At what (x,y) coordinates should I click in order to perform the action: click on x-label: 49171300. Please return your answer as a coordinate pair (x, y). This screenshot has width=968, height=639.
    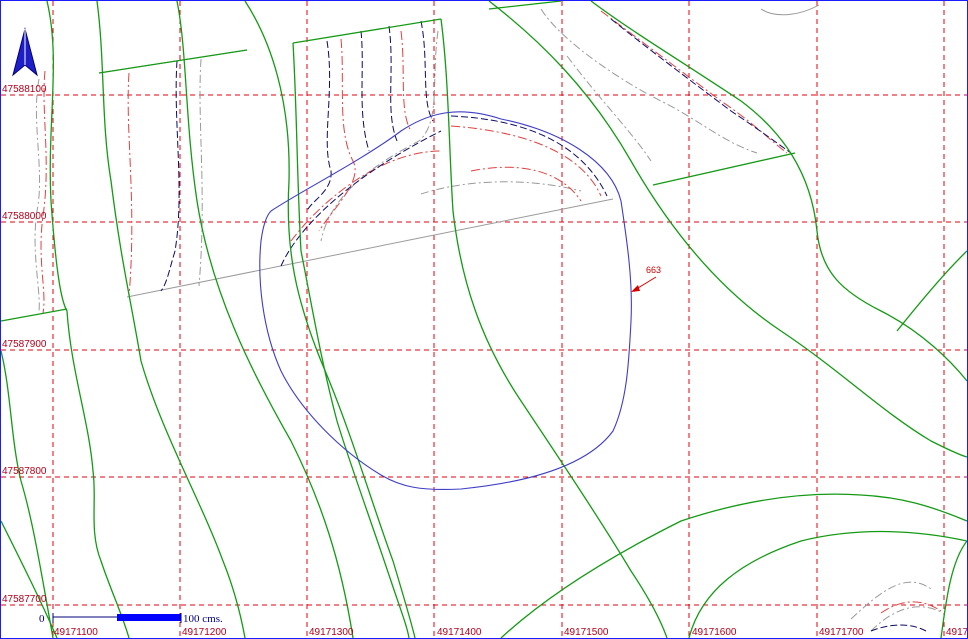
    Looking at the image, I should click on (331, 632).